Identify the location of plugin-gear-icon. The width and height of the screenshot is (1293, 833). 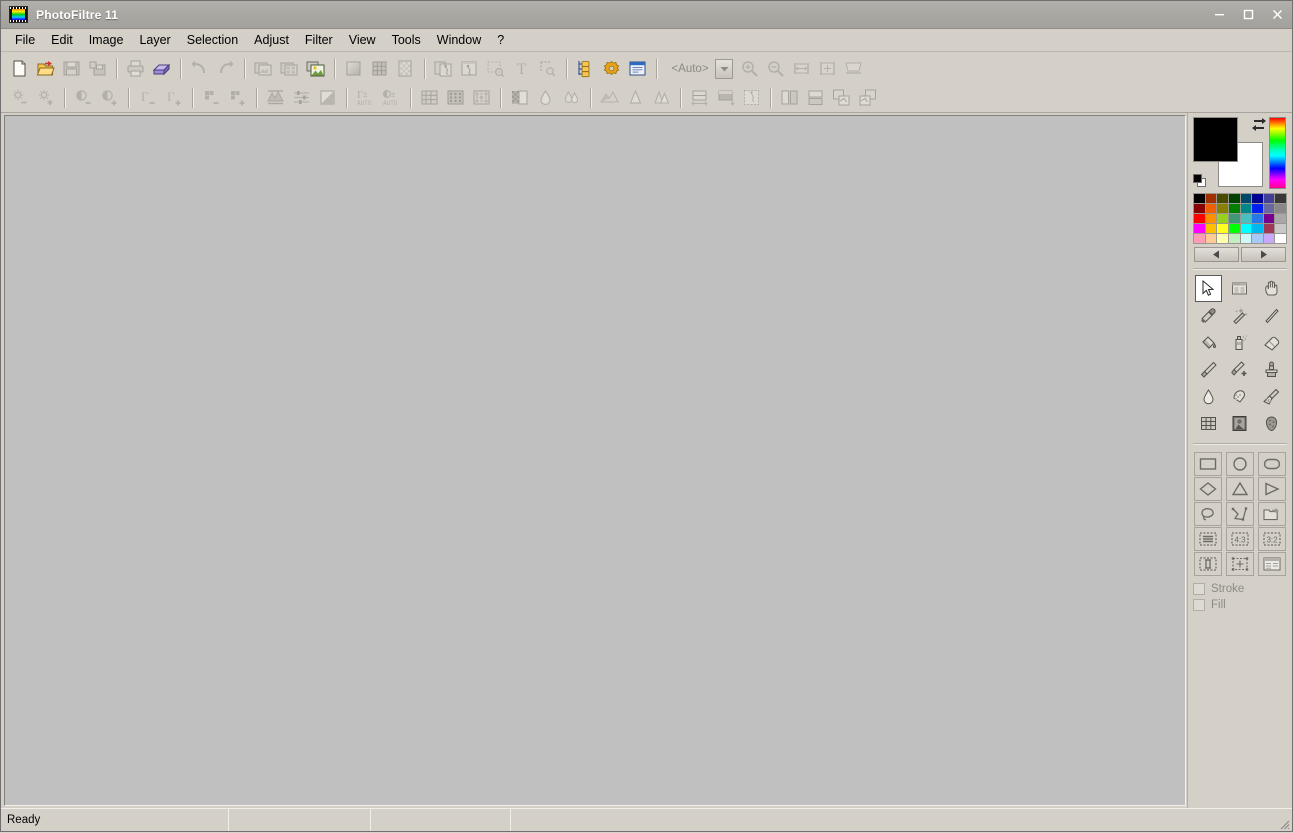
(611, 69).